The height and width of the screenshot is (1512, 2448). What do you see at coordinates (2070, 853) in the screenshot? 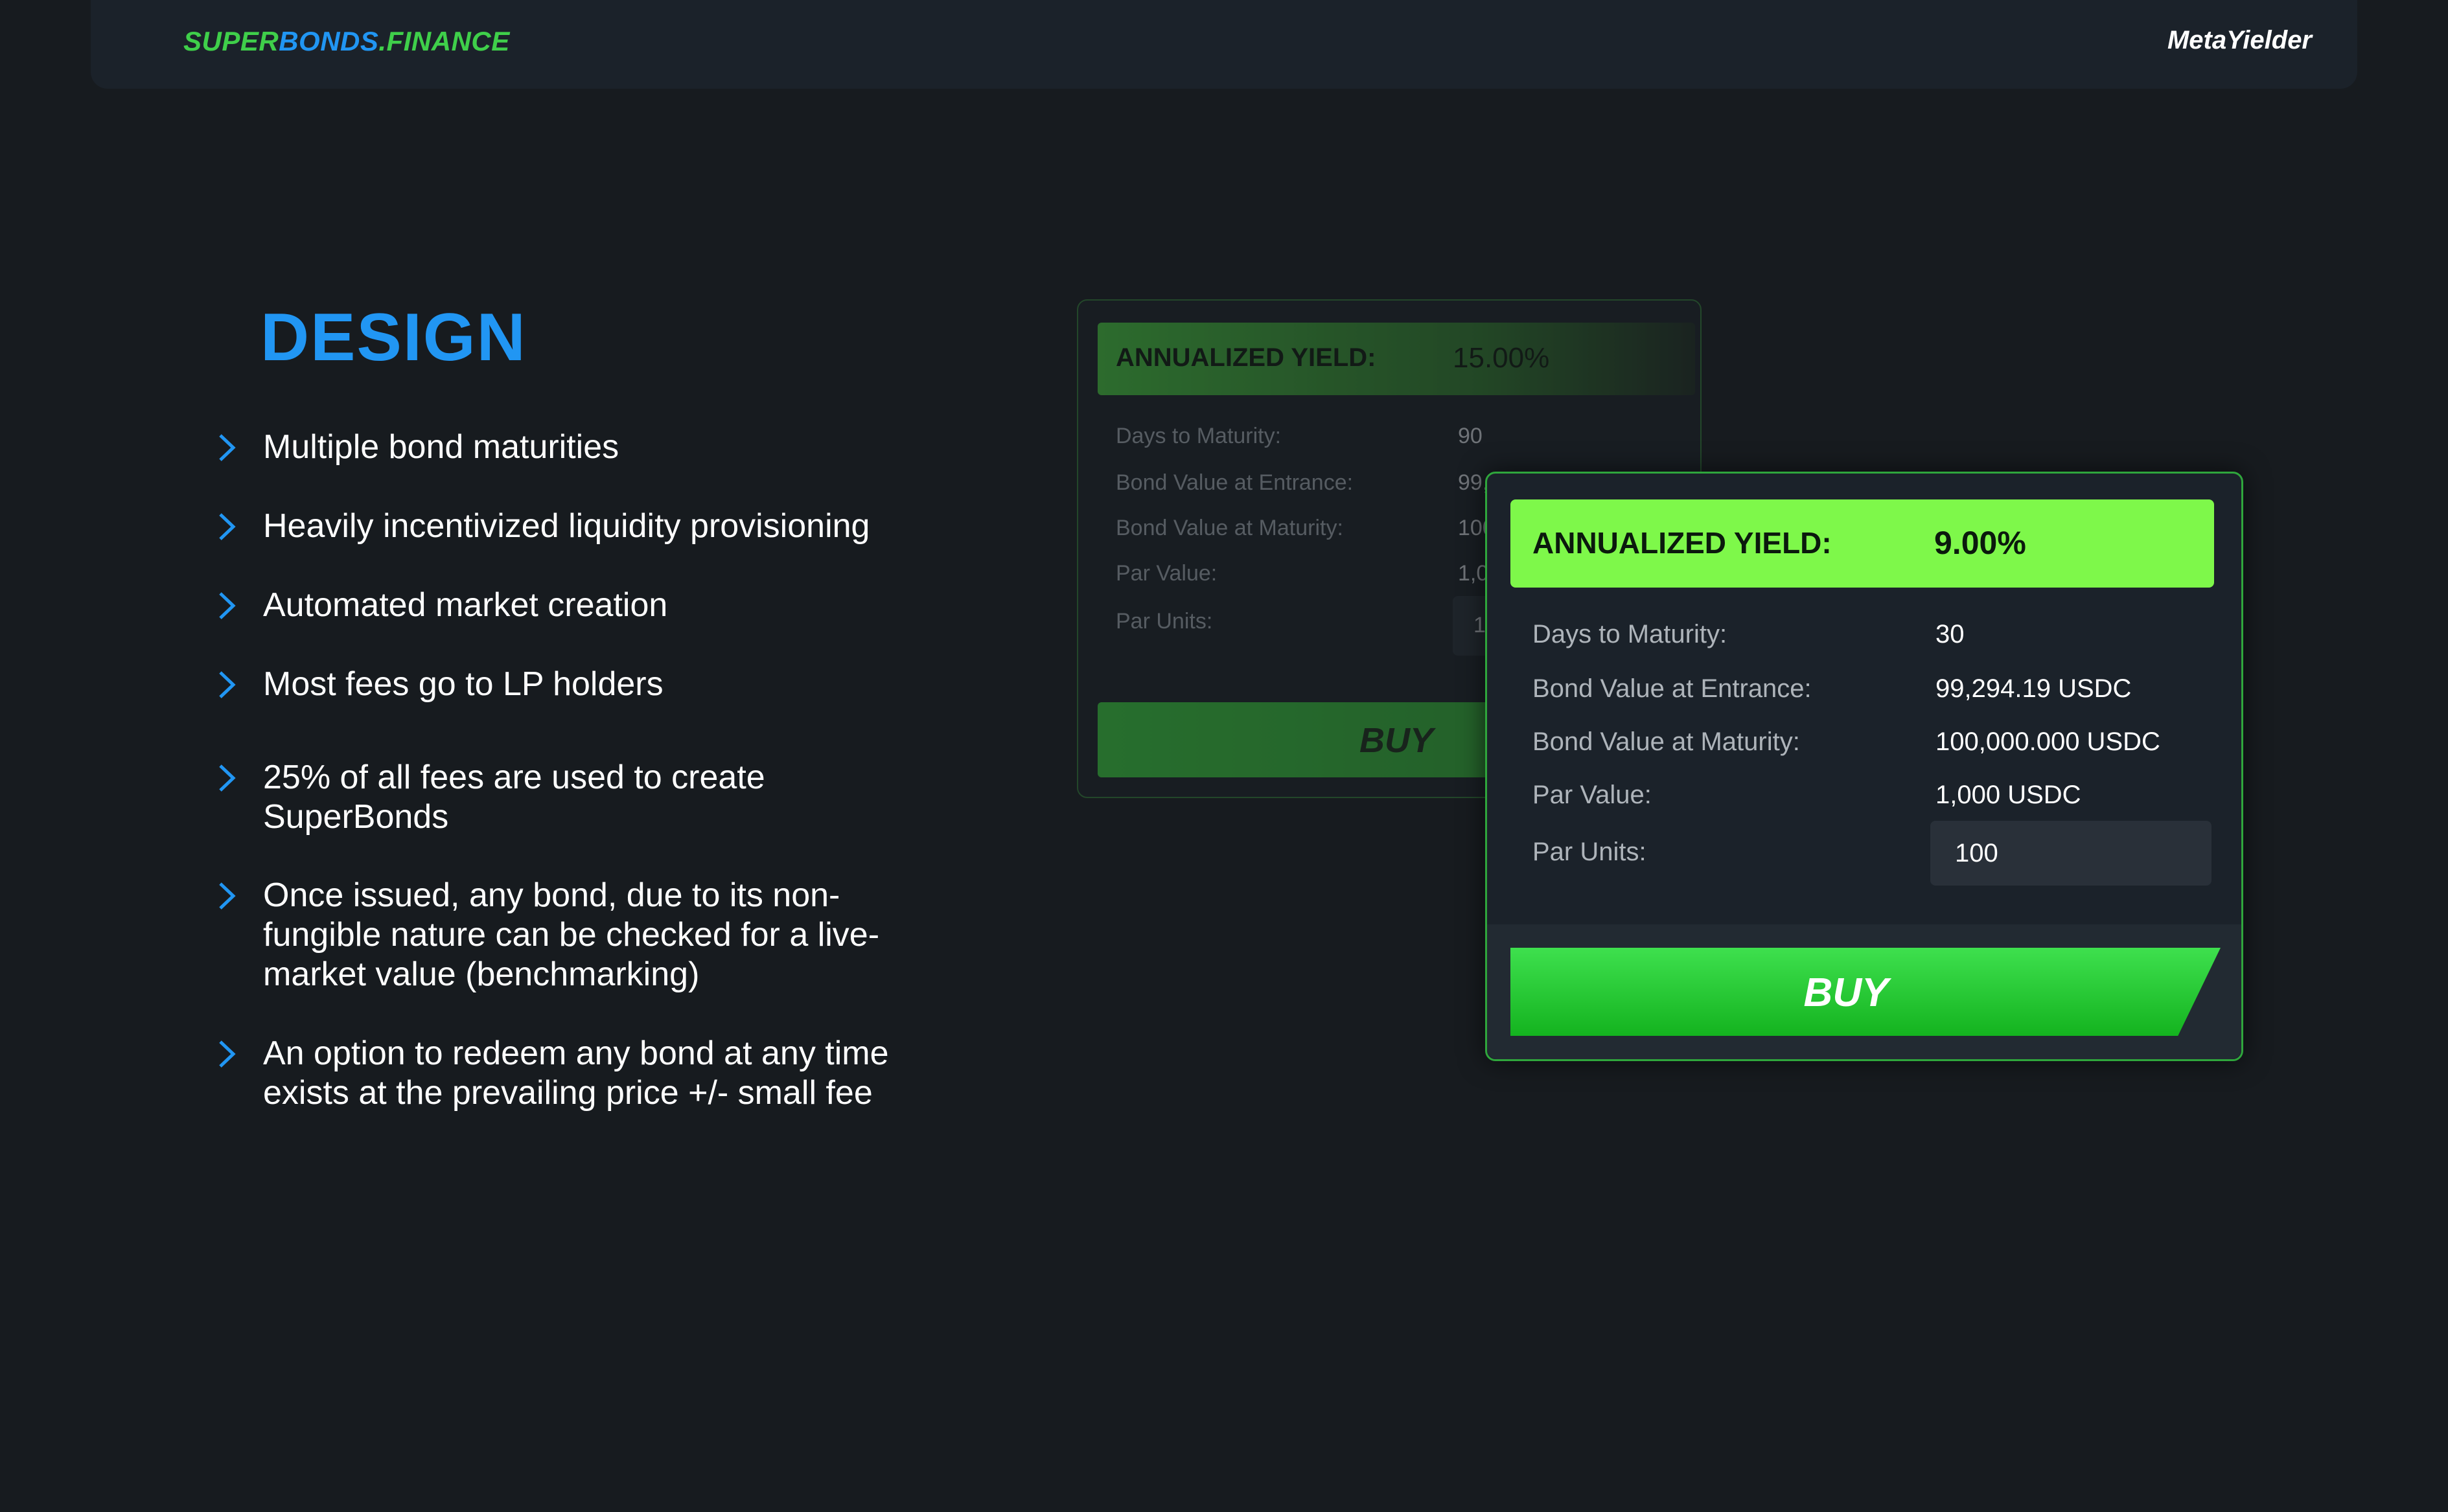
I see `par-units-input: 100` at bounding box center [2070, 853].